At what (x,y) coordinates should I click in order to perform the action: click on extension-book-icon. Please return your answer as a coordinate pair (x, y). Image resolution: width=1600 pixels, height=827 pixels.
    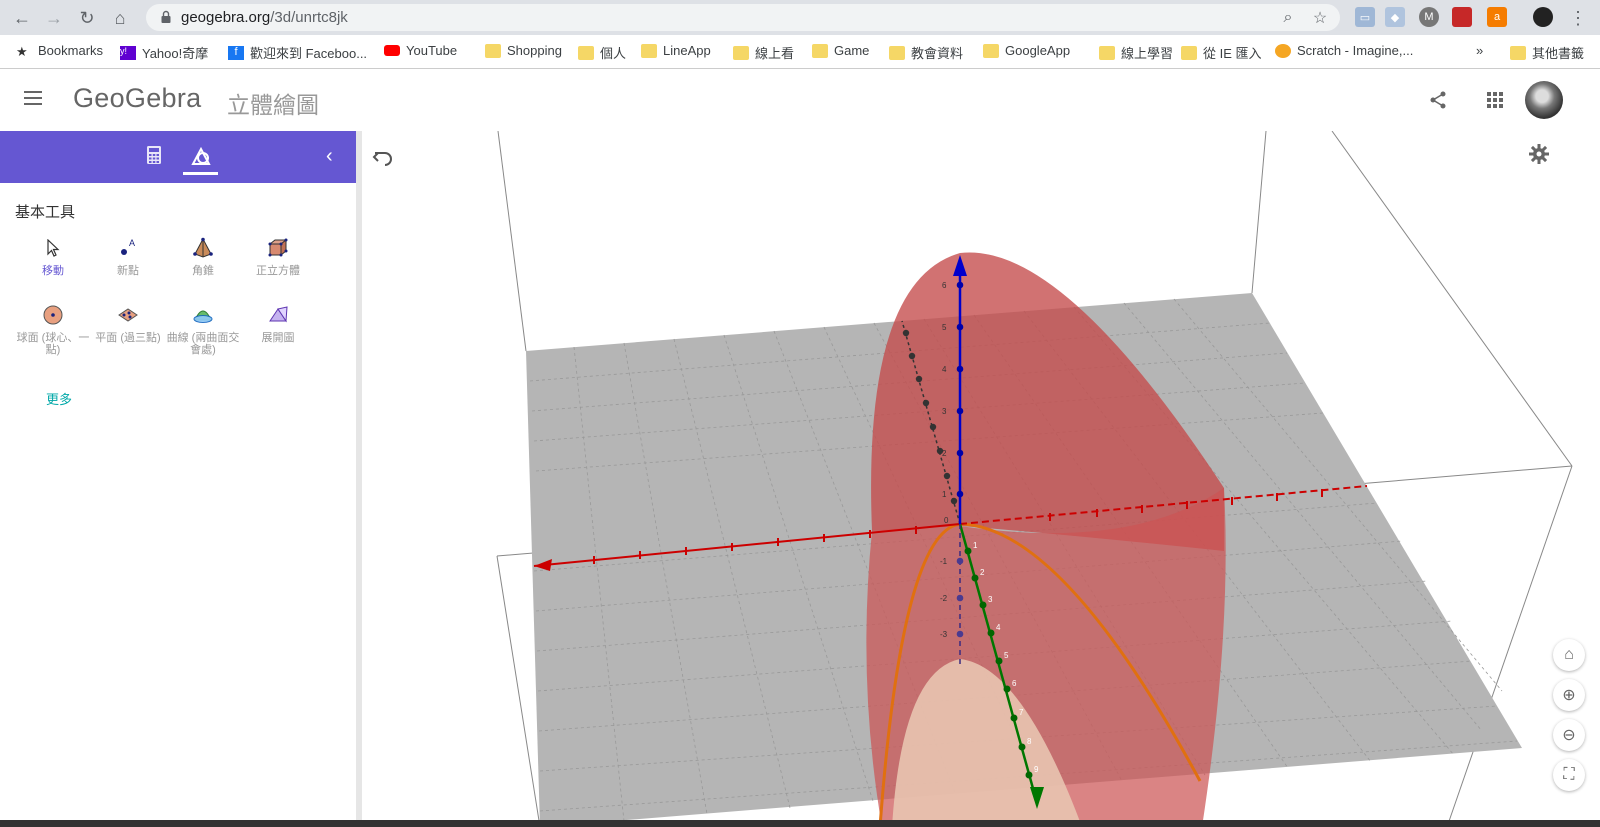
    Looking at the image, I should click on (1462, 17).